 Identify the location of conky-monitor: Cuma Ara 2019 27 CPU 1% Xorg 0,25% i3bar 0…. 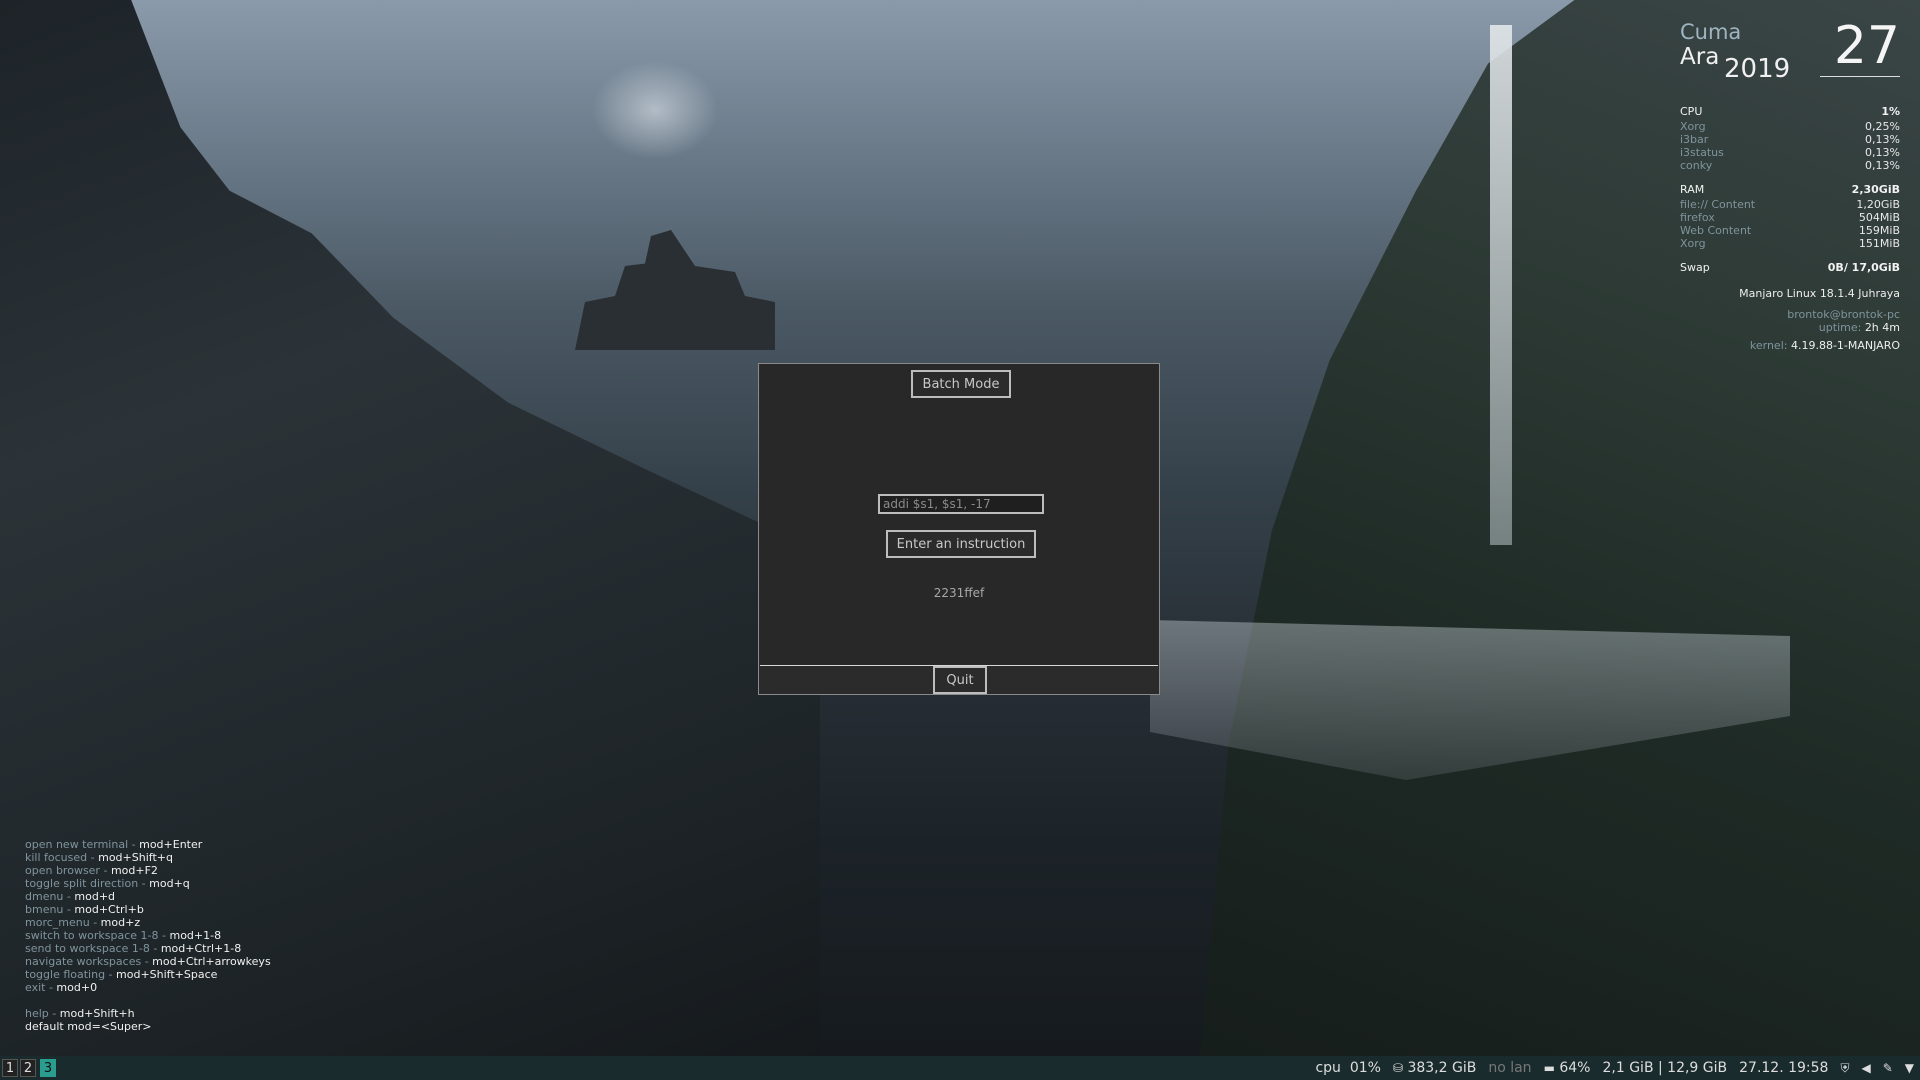
(1790, 184).